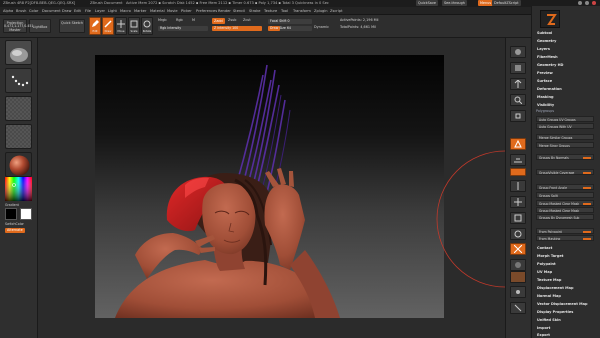  Describe the element at coordinates (108, 26) in the screenshot. I see `draw-button: Draw` at that location.